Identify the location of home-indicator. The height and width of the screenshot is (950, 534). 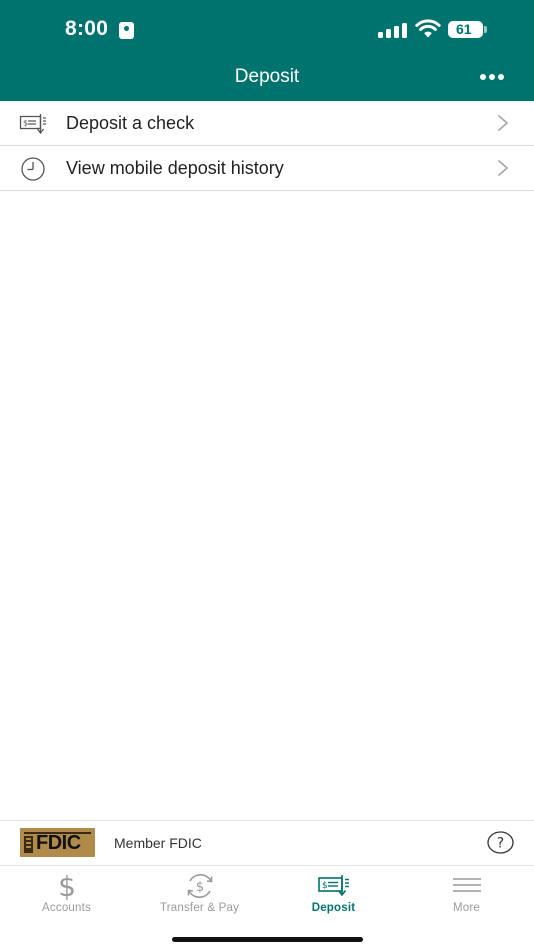
(267, 939).